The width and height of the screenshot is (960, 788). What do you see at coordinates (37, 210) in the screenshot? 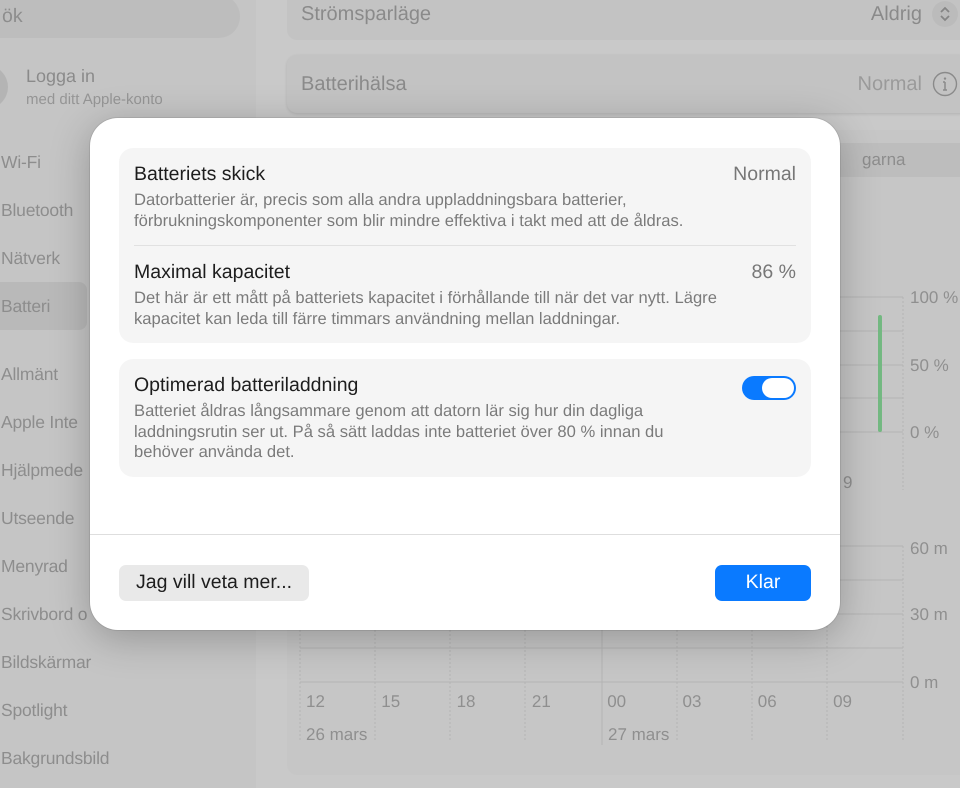
I see `sidebar-item: Bluetooth` at bounding box center [37, 210].